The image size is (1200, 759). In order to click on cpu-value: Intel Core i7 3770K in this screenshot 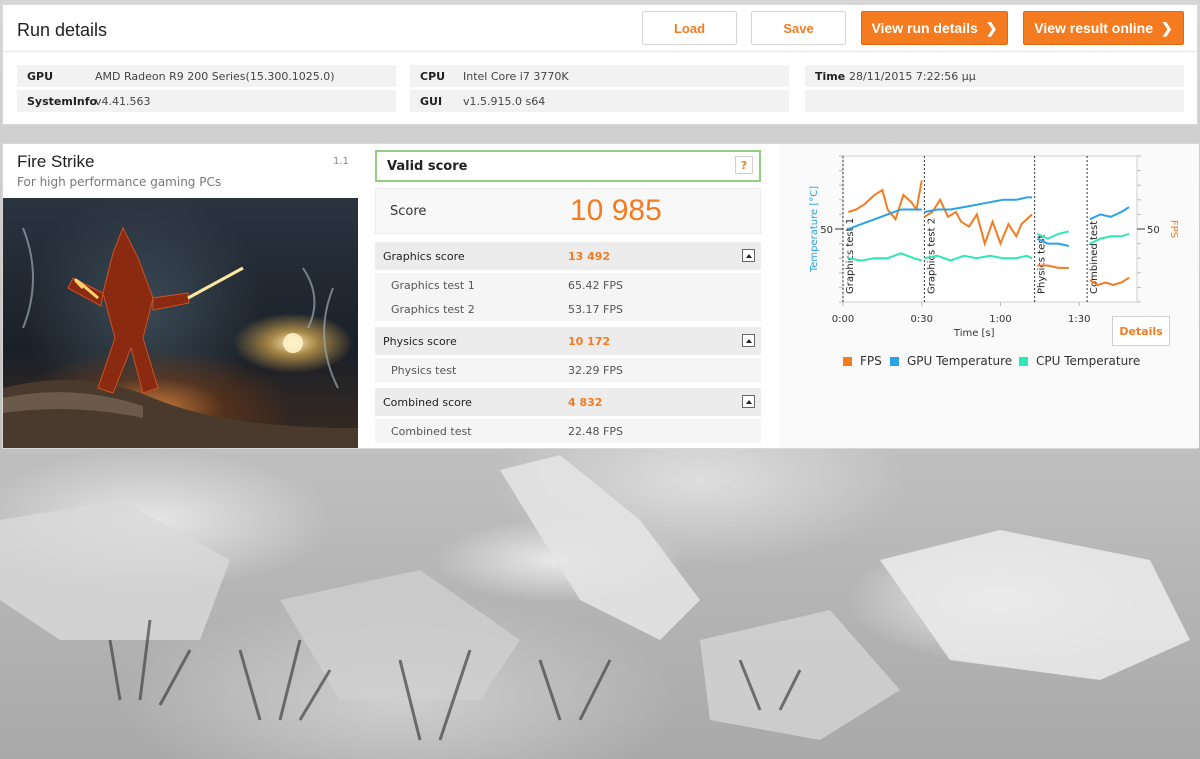, I will do `click(516, 76)`.